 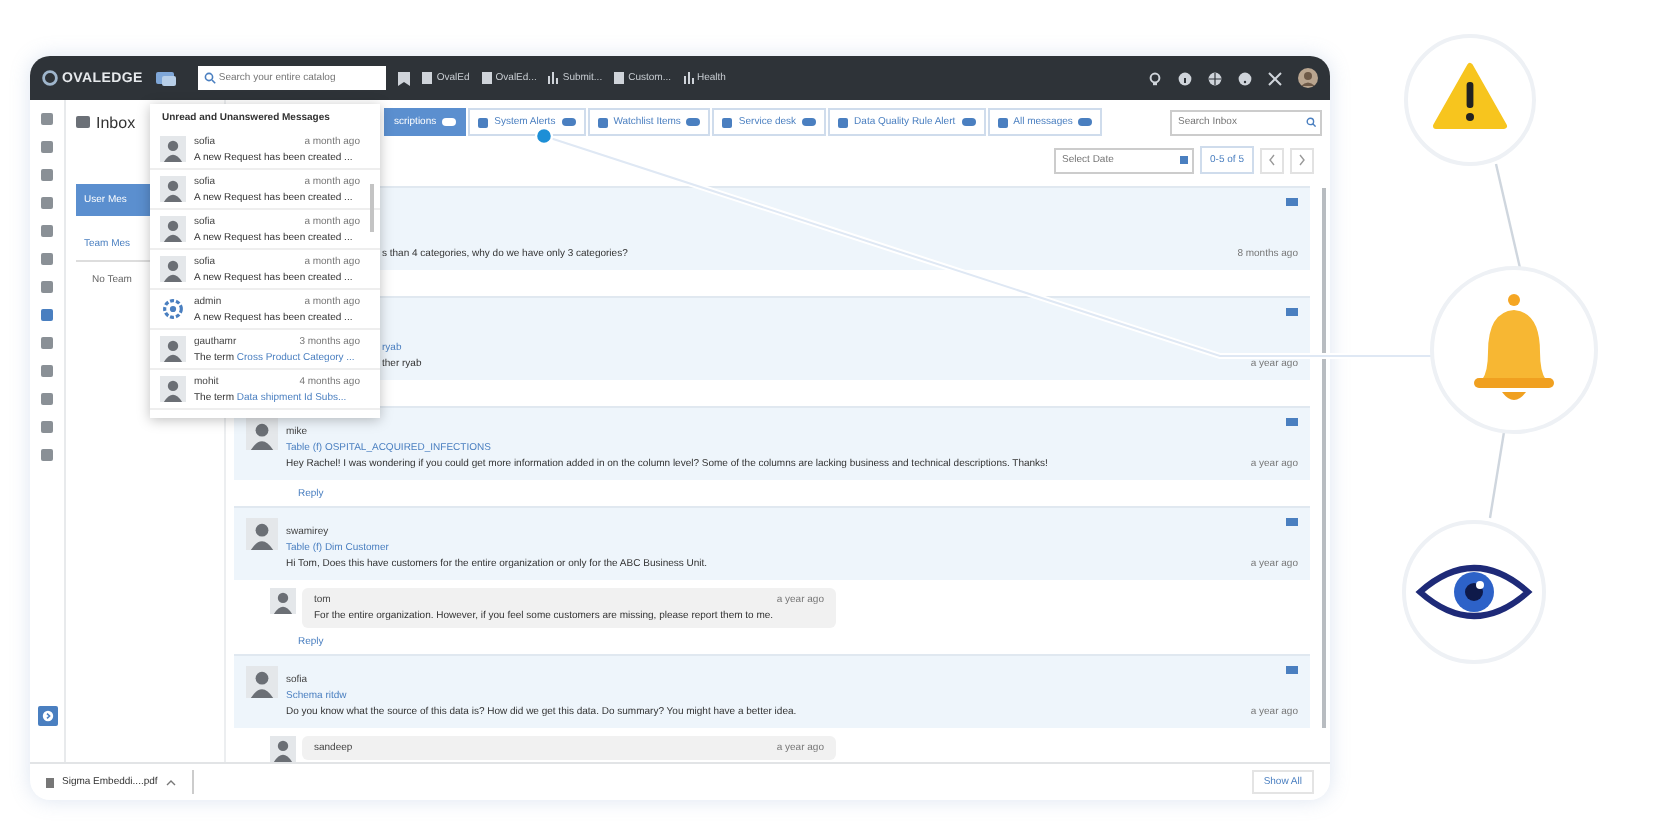 I want to click on chat-icon, so click(x=166, y=78).